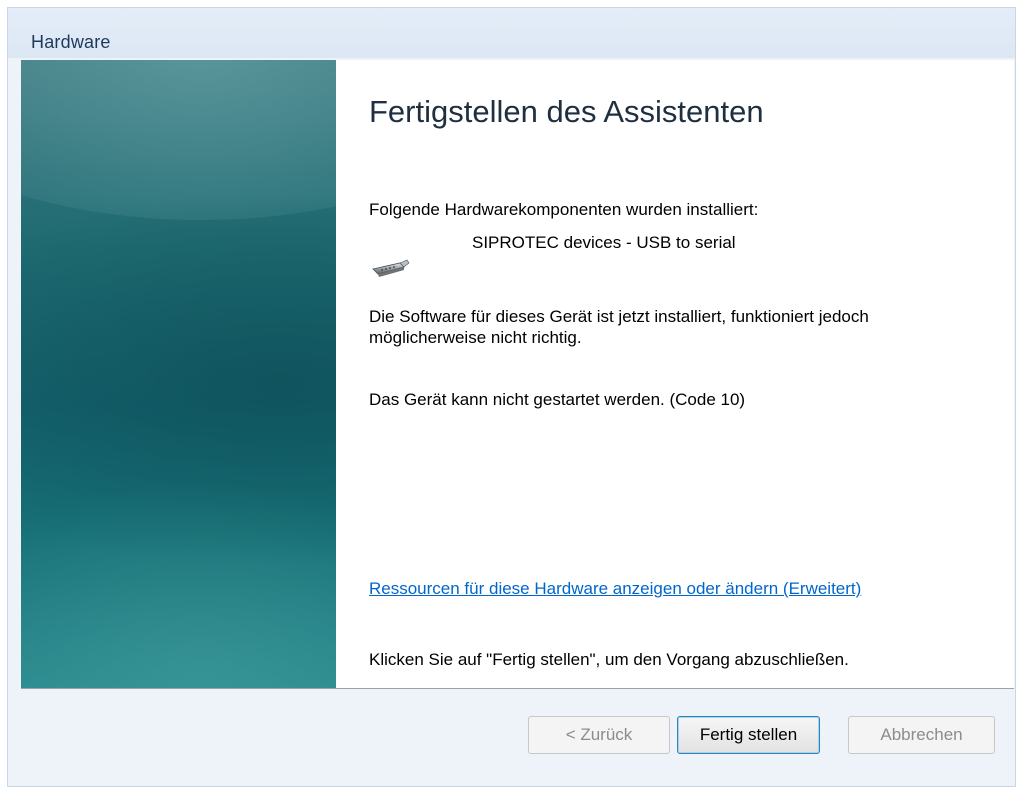 This screenshot has width=1016, height=787. What do you see at coordinates (566, 111) in the screenshot?
I see `page-title: Fertigstellen des Assistenten` at bounding box center [566, 111].